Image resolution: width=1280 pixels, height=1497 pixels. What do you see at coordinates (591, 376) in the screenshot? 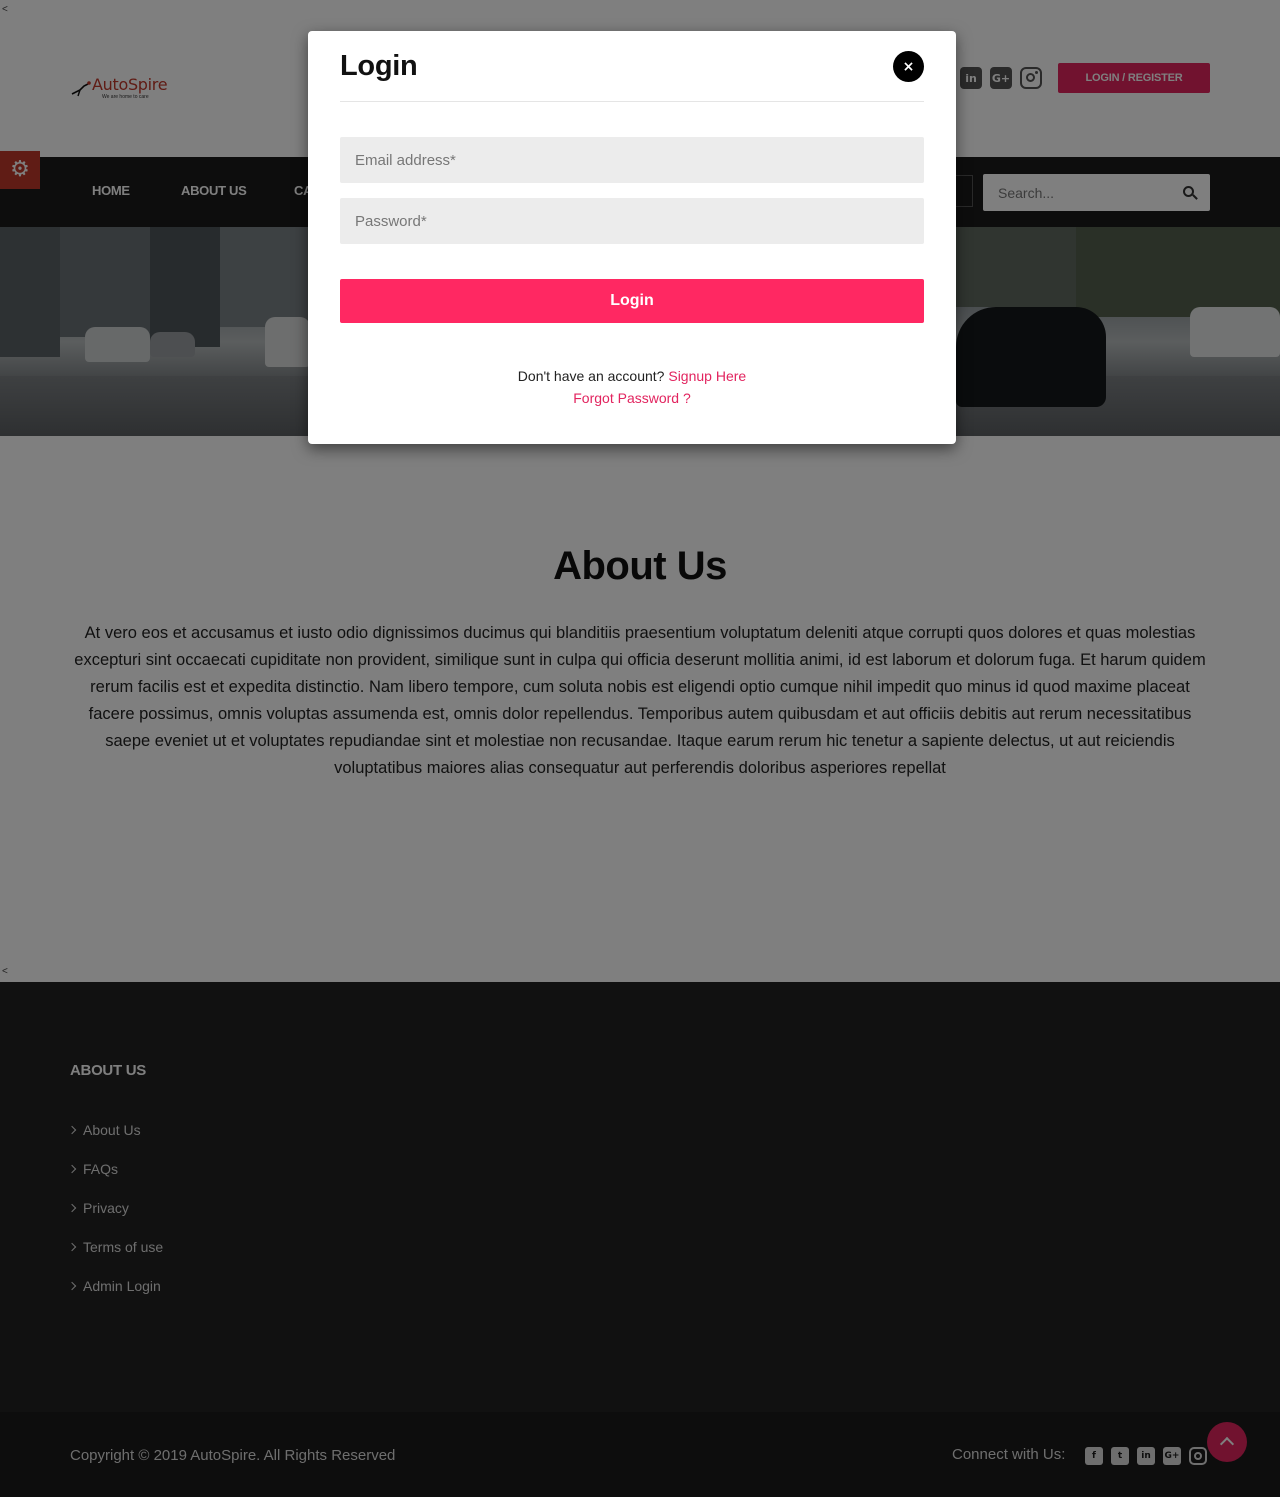
I see `no-account-text: Don't have an account?` at bounding box center [591, 376].